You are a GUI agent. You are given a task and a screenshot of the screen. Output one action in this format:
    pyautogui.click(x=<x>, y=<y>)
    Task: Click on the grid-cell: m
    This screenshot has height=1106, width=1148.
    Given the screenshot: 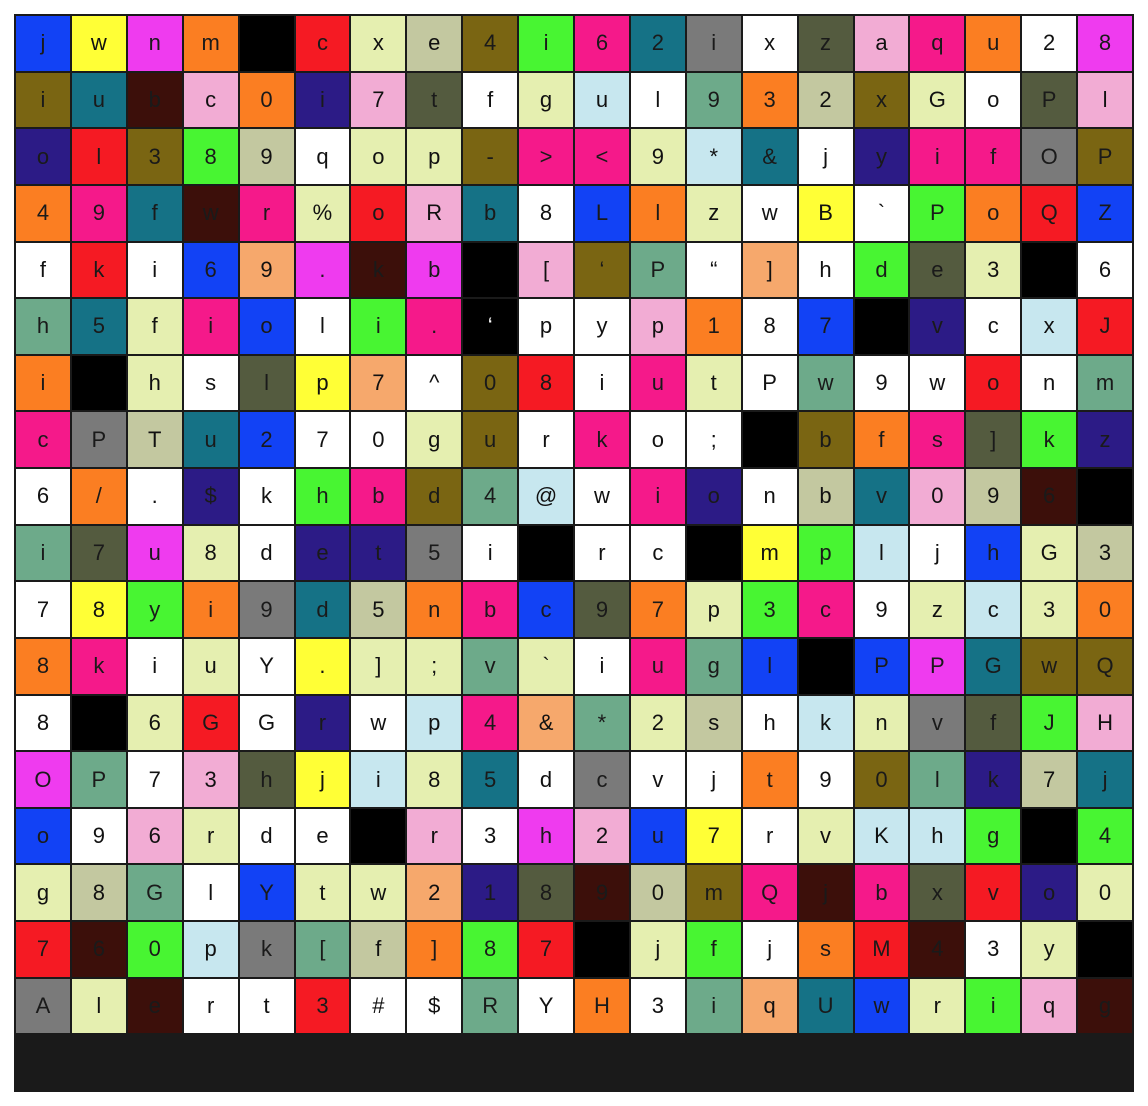 What is the action you would take?
    pyautogui.click(x=1105, y=383)
    